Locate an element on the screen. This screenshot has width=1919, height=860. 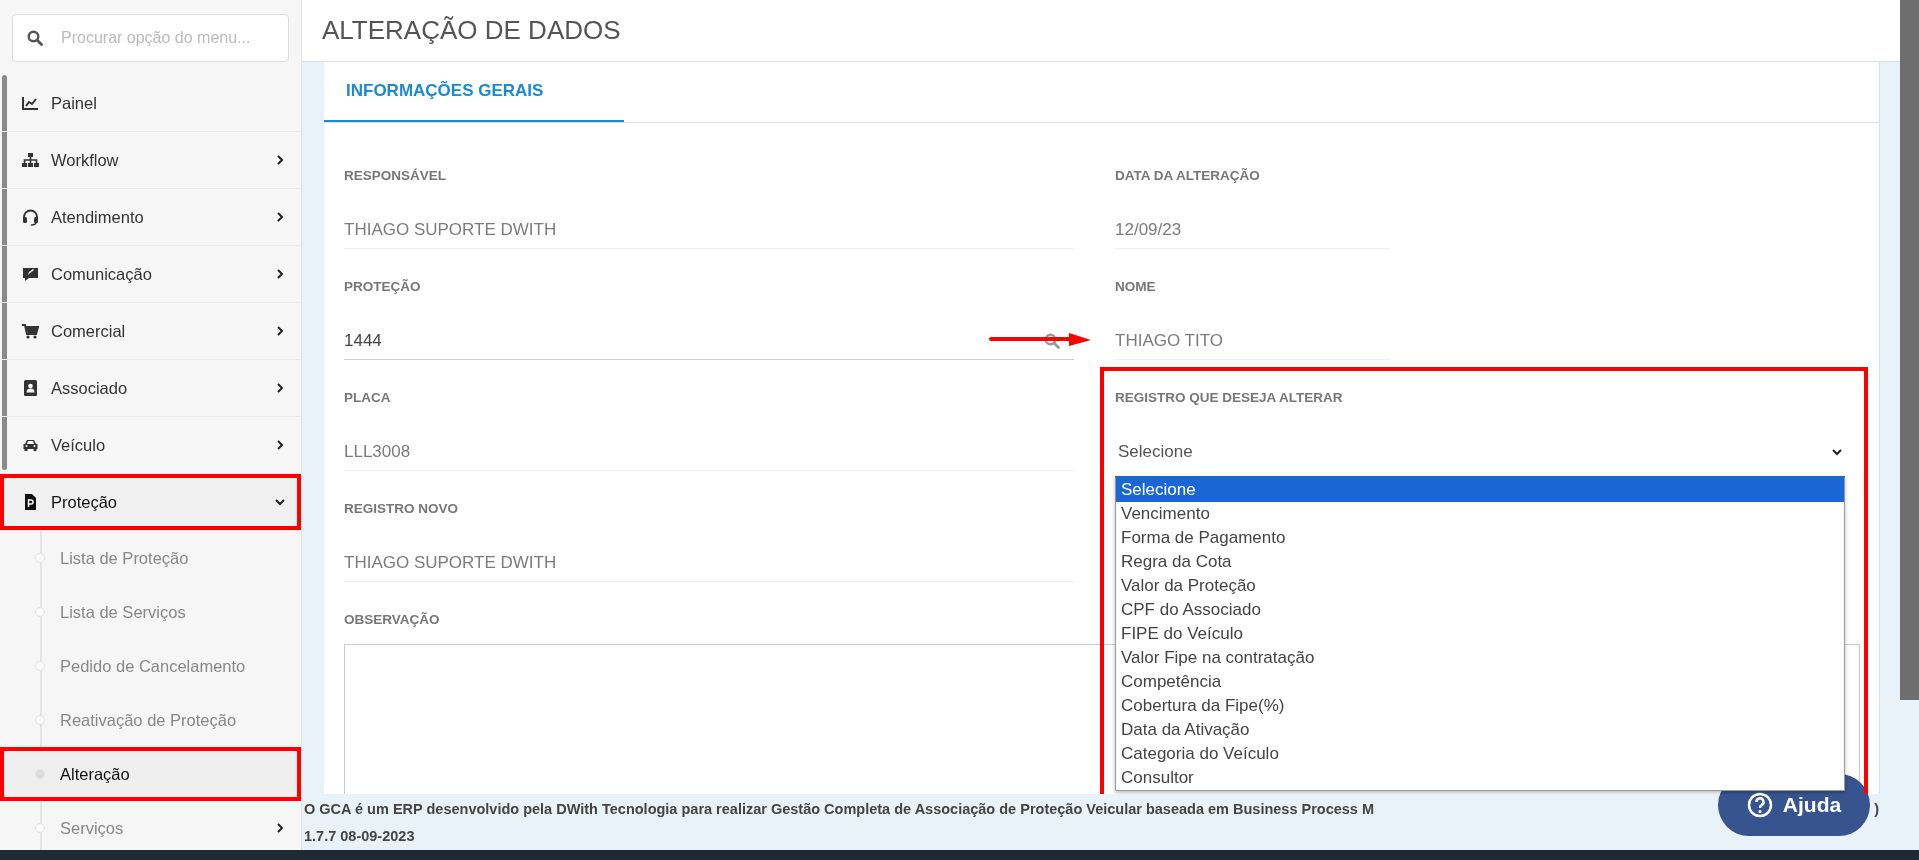
sidebar-item: Painel is located at coordinates (150, 103).